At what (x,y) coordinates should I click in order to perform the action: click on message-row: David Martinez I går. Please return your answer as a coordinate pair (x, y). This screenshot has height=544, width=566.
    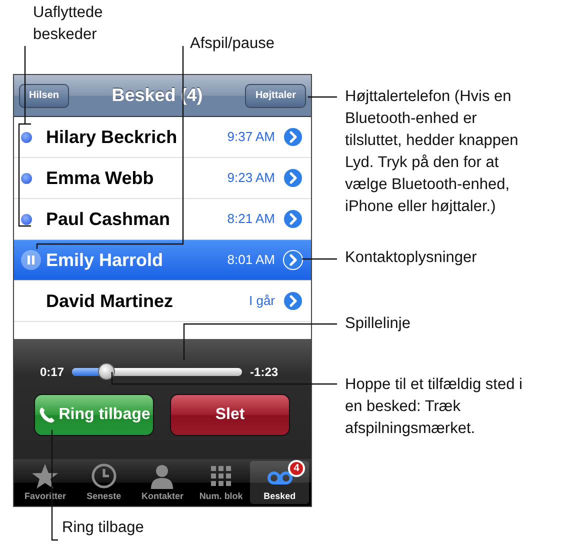
    Looking at the image, I should click on (162, 301).